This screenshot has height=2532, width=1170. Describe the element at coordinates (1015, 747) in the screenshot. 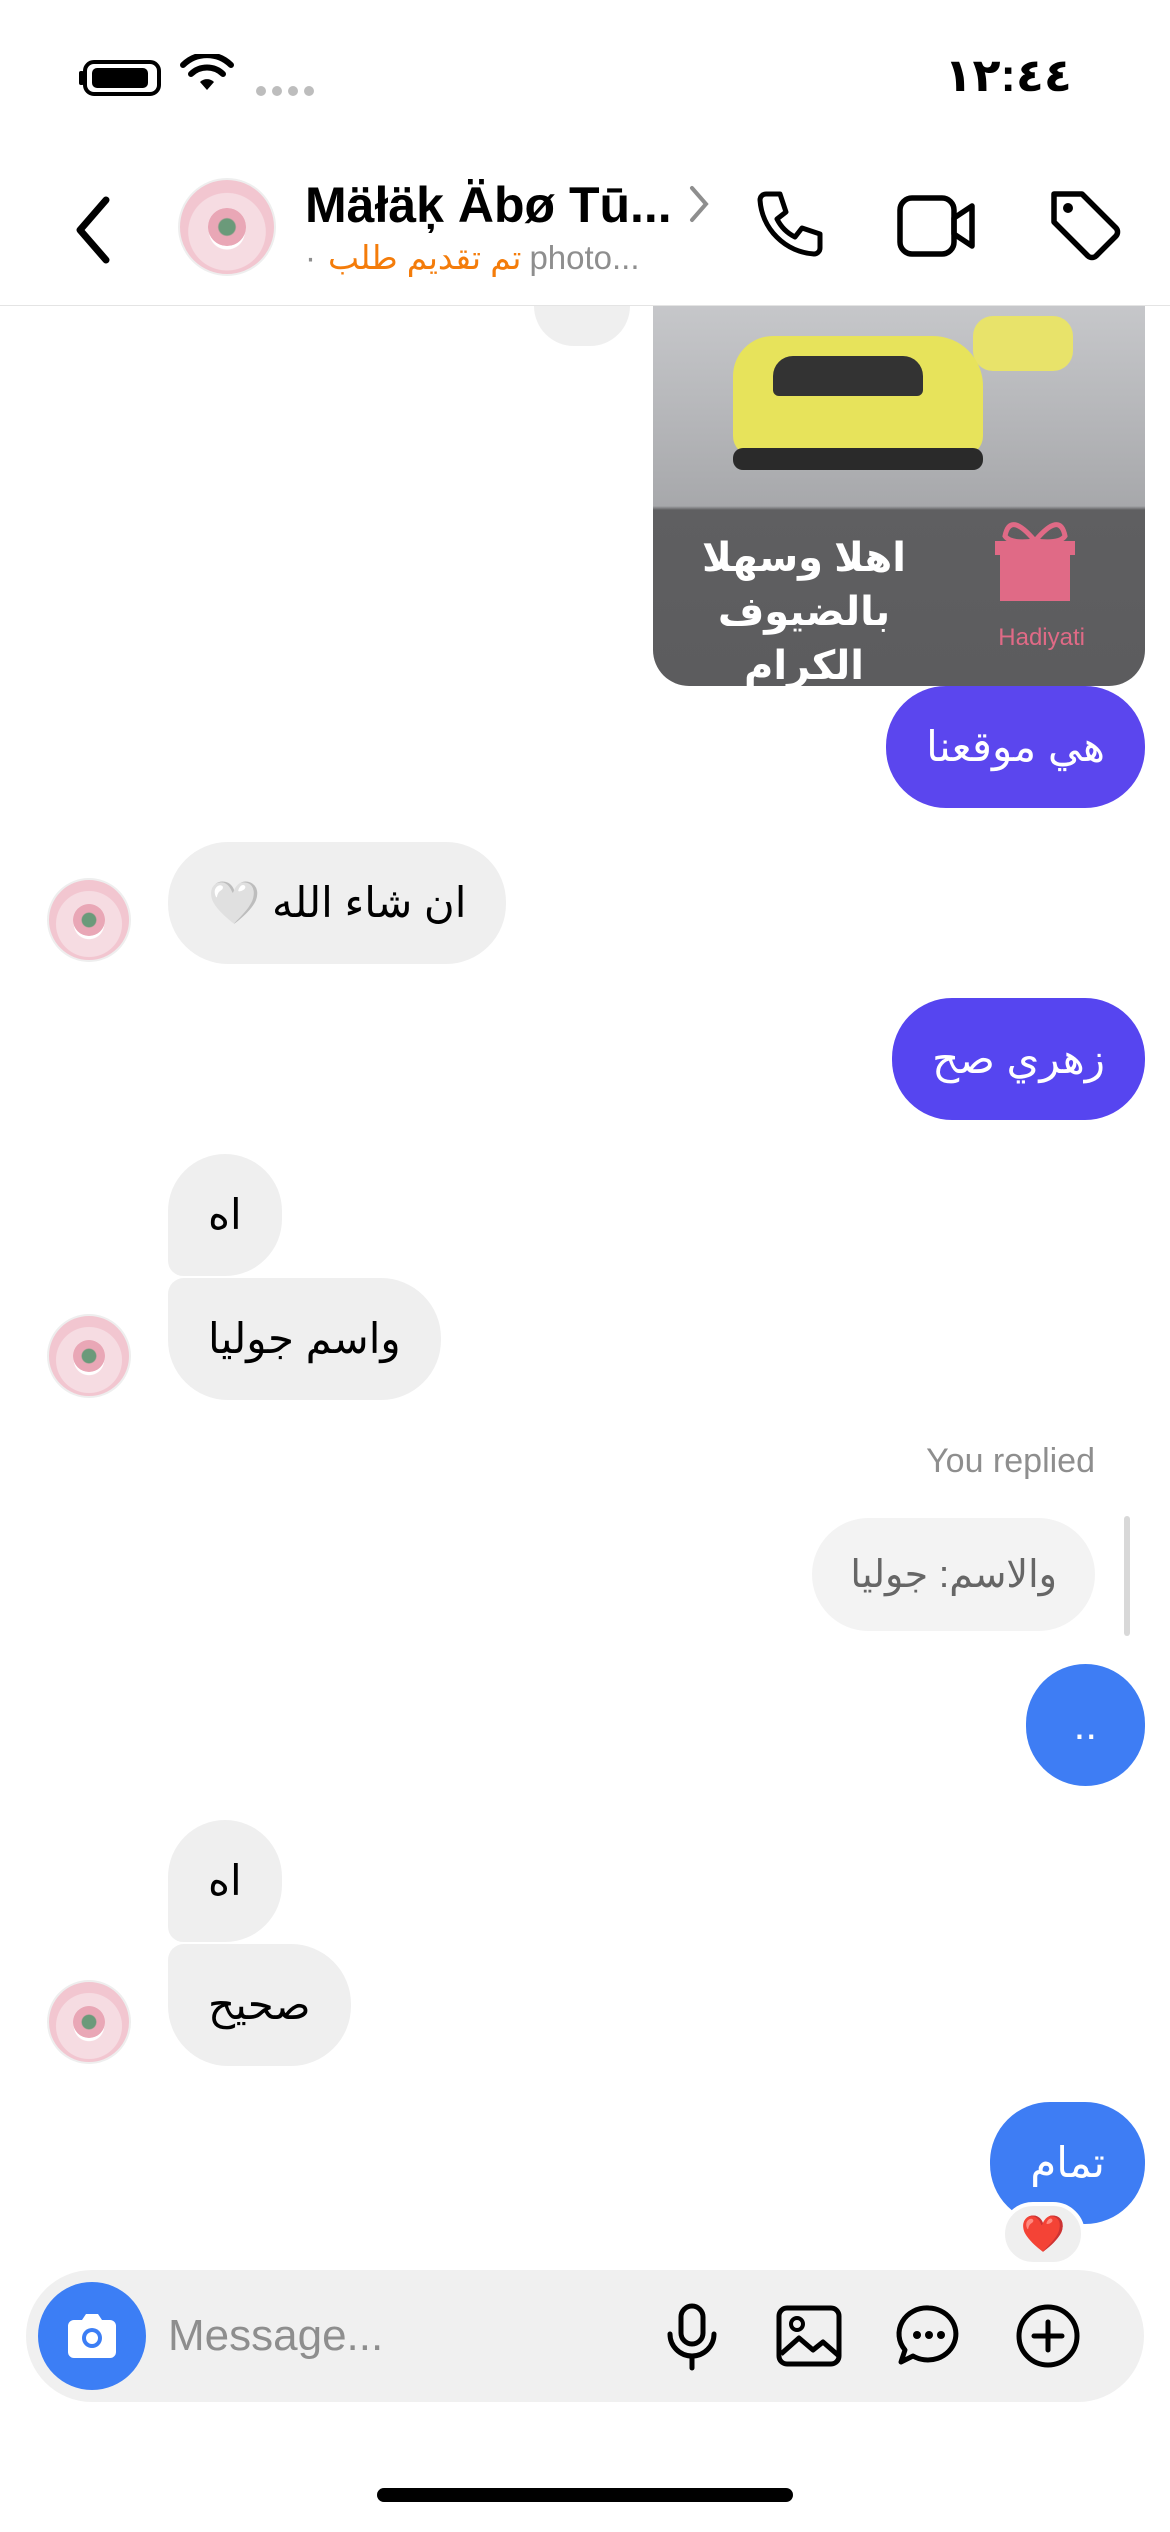

I see `outgoing-message: هي موقعنا` at that location.